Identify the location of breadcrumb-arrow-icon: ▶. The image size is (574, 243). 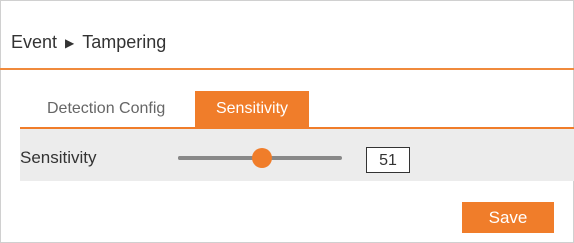
(70, 42).